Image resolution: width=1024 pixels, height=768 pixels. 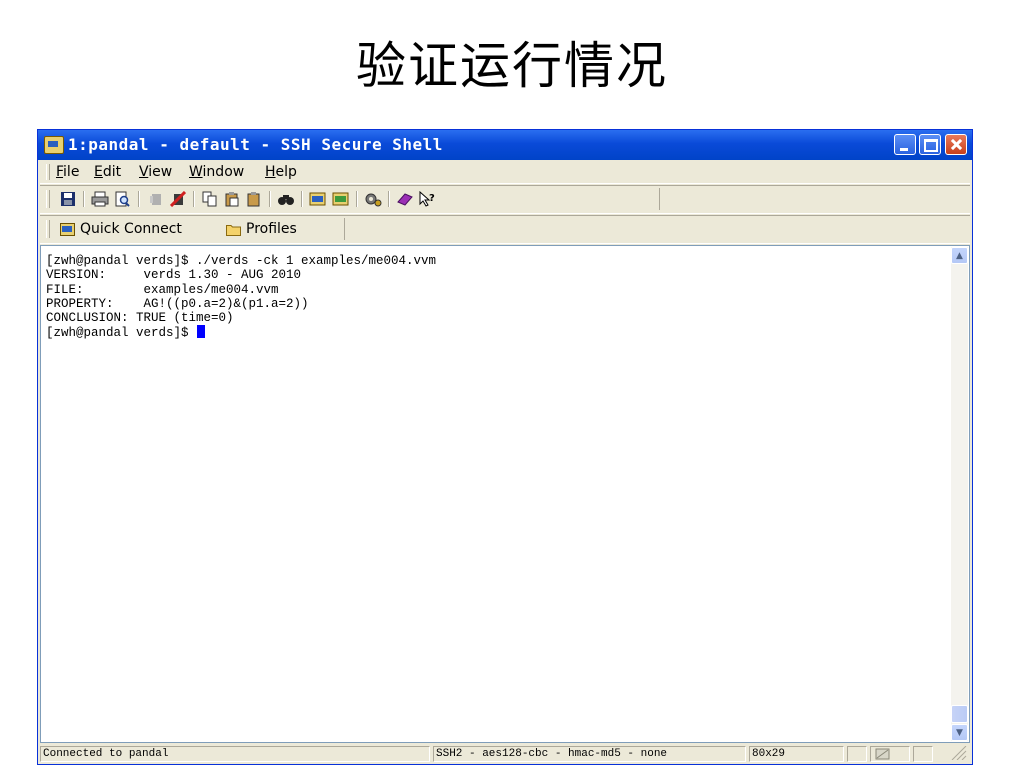 What do you see at coordinates (232, 199) in the screenshot?
I see `paste-icon` at bounding box center [232, 199].